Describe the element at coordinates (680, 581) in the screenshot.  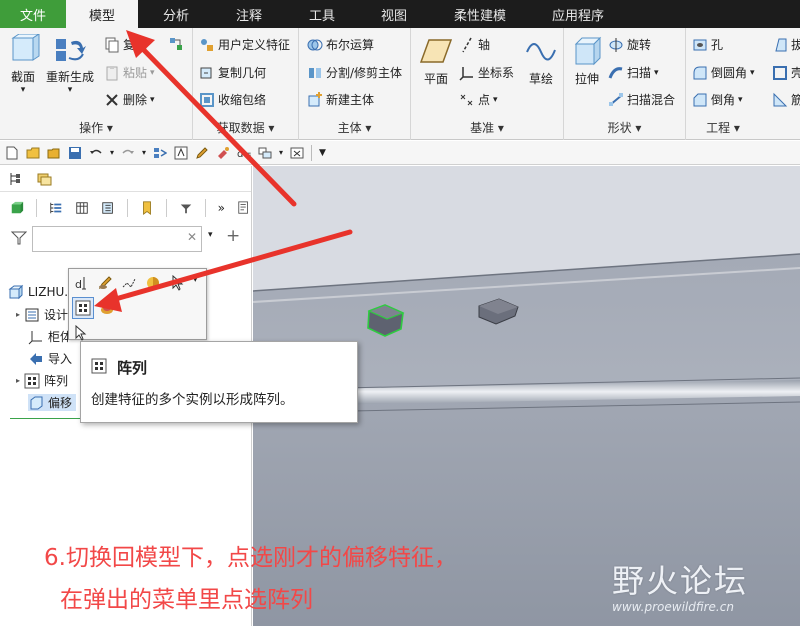
I see `watermark-text: 野火论坛` at that location.